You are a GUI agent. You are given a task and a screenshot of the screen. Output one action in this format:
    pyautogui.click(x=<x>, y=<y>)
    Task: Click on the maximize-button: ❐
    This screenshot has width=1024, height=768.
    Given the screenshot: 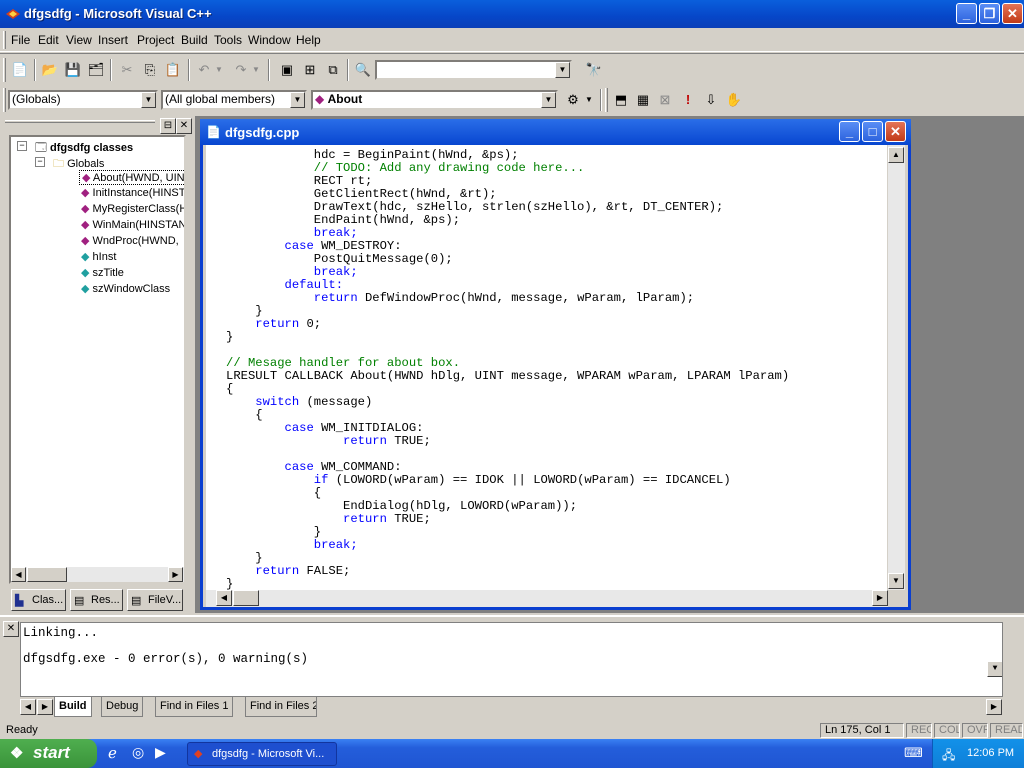 What is the action you would take?
    pyautogui.click(x=989, y=13)
    